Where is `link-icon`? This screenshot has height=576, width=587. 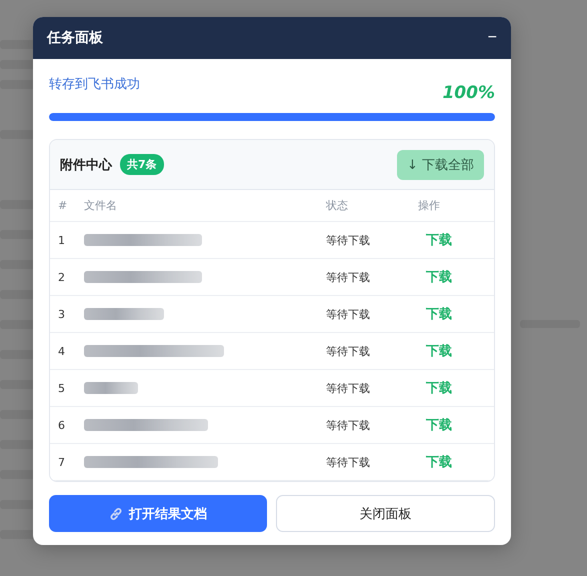
link-icon is located at coordinates (115, 513).